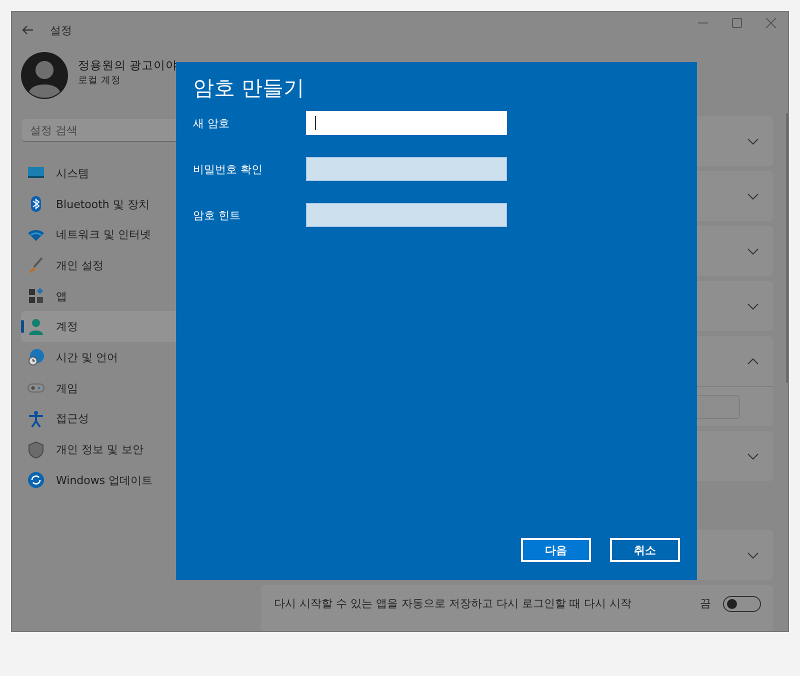  Describe the element at coordinates (453, 603) in the screenshot. I see `setting-label: 다시 시작할 수 있는 앱을 자동으로 저장하고 다시 로그인할 때 다시 시작` at that location.